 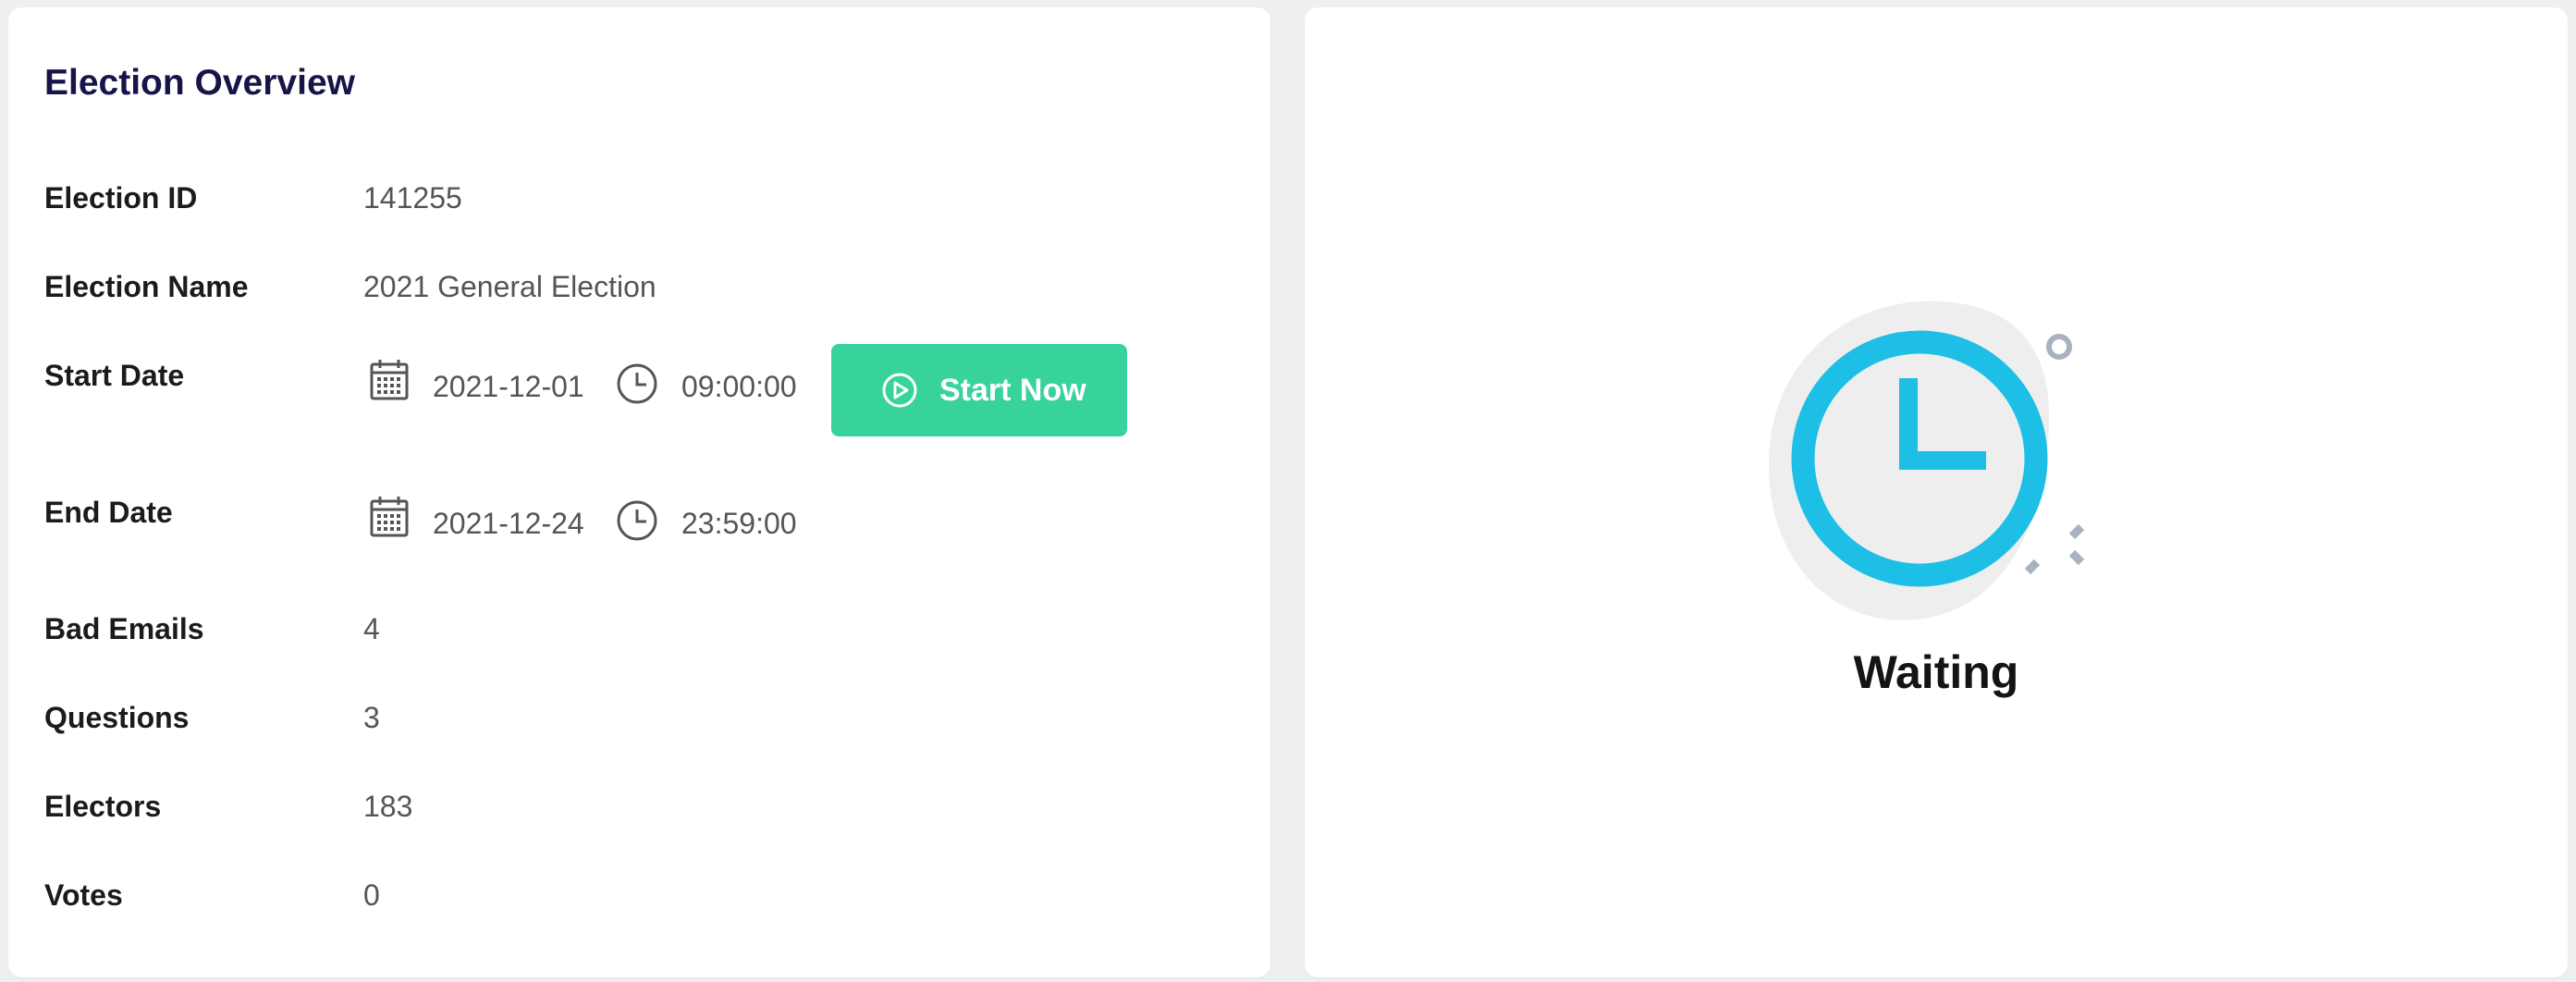 What do you see at coordinates (388, 806) in the screenshot?
I see `electors-value: 183` at bounding box center [388, 806].